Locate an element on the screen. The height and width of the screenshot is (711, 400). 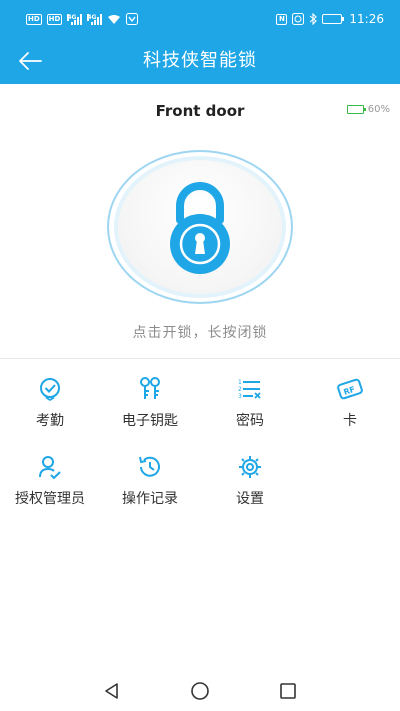
admin-icon is located at coordinates (50, 468).